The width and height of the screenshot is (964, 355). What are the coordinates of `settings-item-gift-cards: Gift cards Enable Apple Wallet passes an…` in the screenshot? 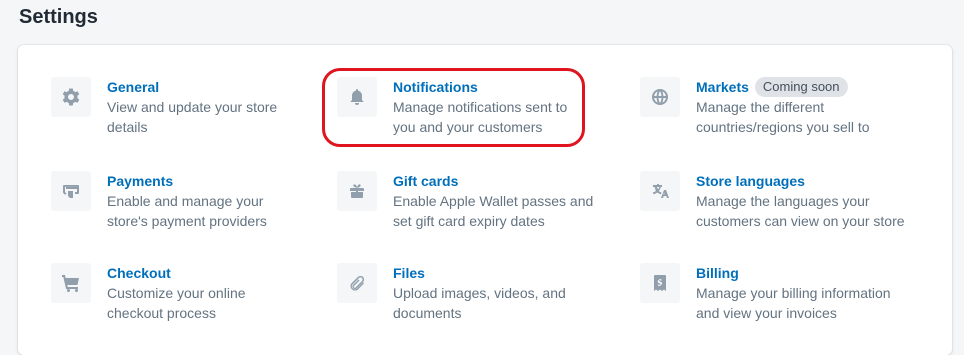 It's located at (465, 201).